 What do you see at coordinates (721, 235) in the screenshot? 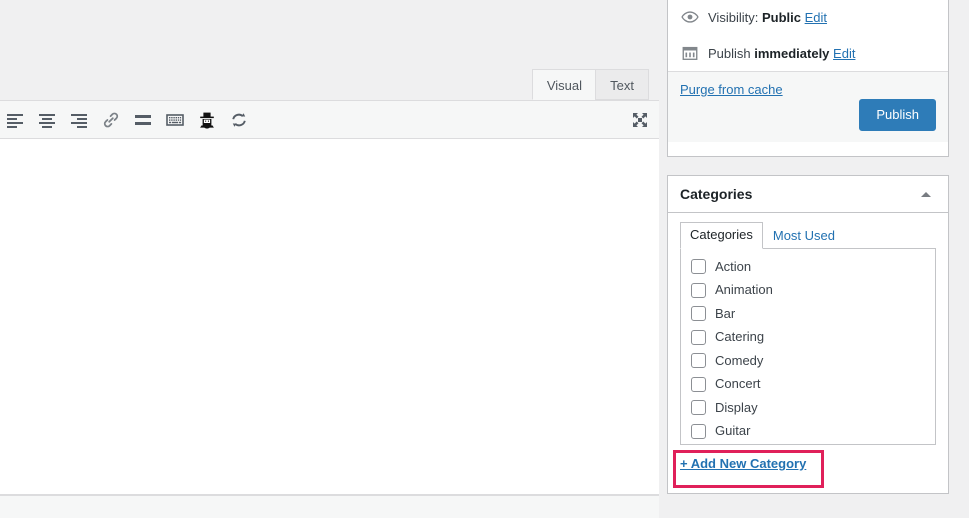
I see `tab-all-categories: Categories` at bounding box center [721, 235].